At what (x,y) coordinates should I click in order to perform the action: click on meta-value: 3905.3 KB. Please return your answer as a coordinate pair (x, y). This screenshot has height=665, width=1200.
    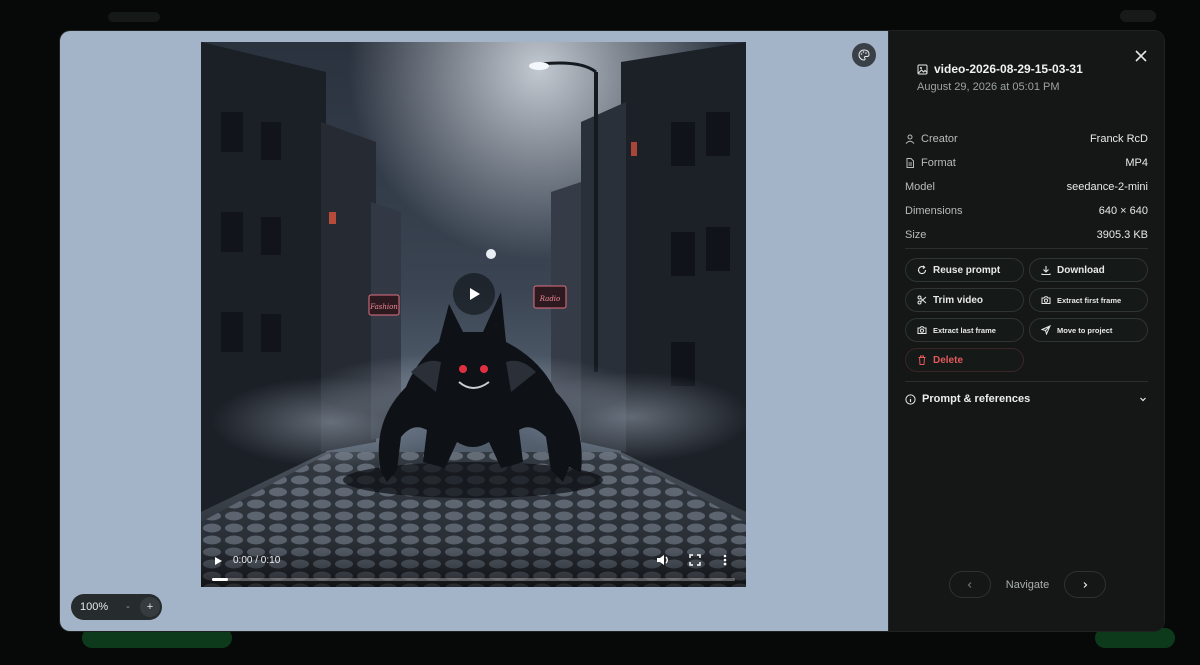
    Looking at the image, I should click on (1122, 235).